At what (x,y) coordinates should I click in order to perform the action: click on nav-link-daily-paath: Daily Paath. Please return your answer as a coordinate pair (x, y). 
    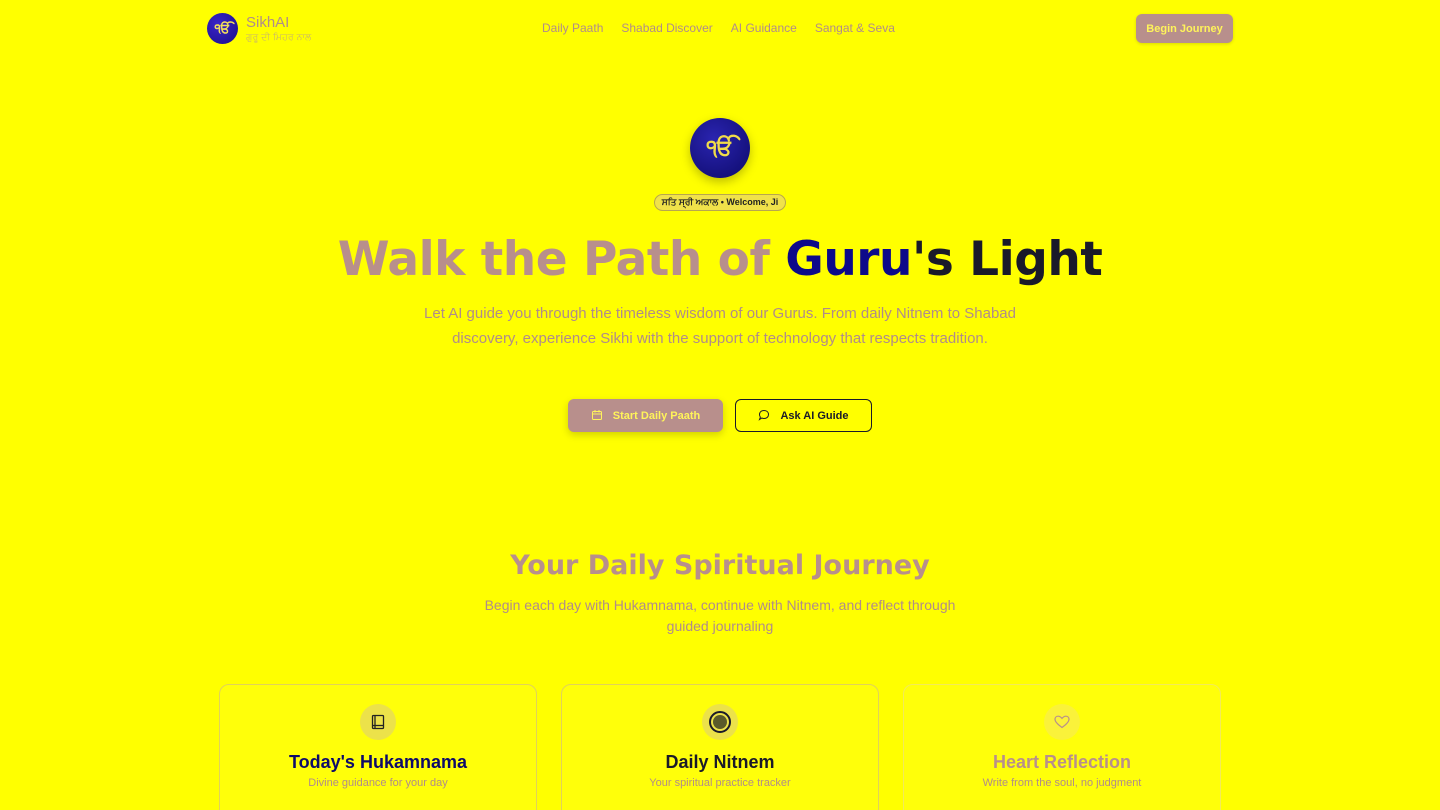
    Looking at the image, I should click on (572, 28).